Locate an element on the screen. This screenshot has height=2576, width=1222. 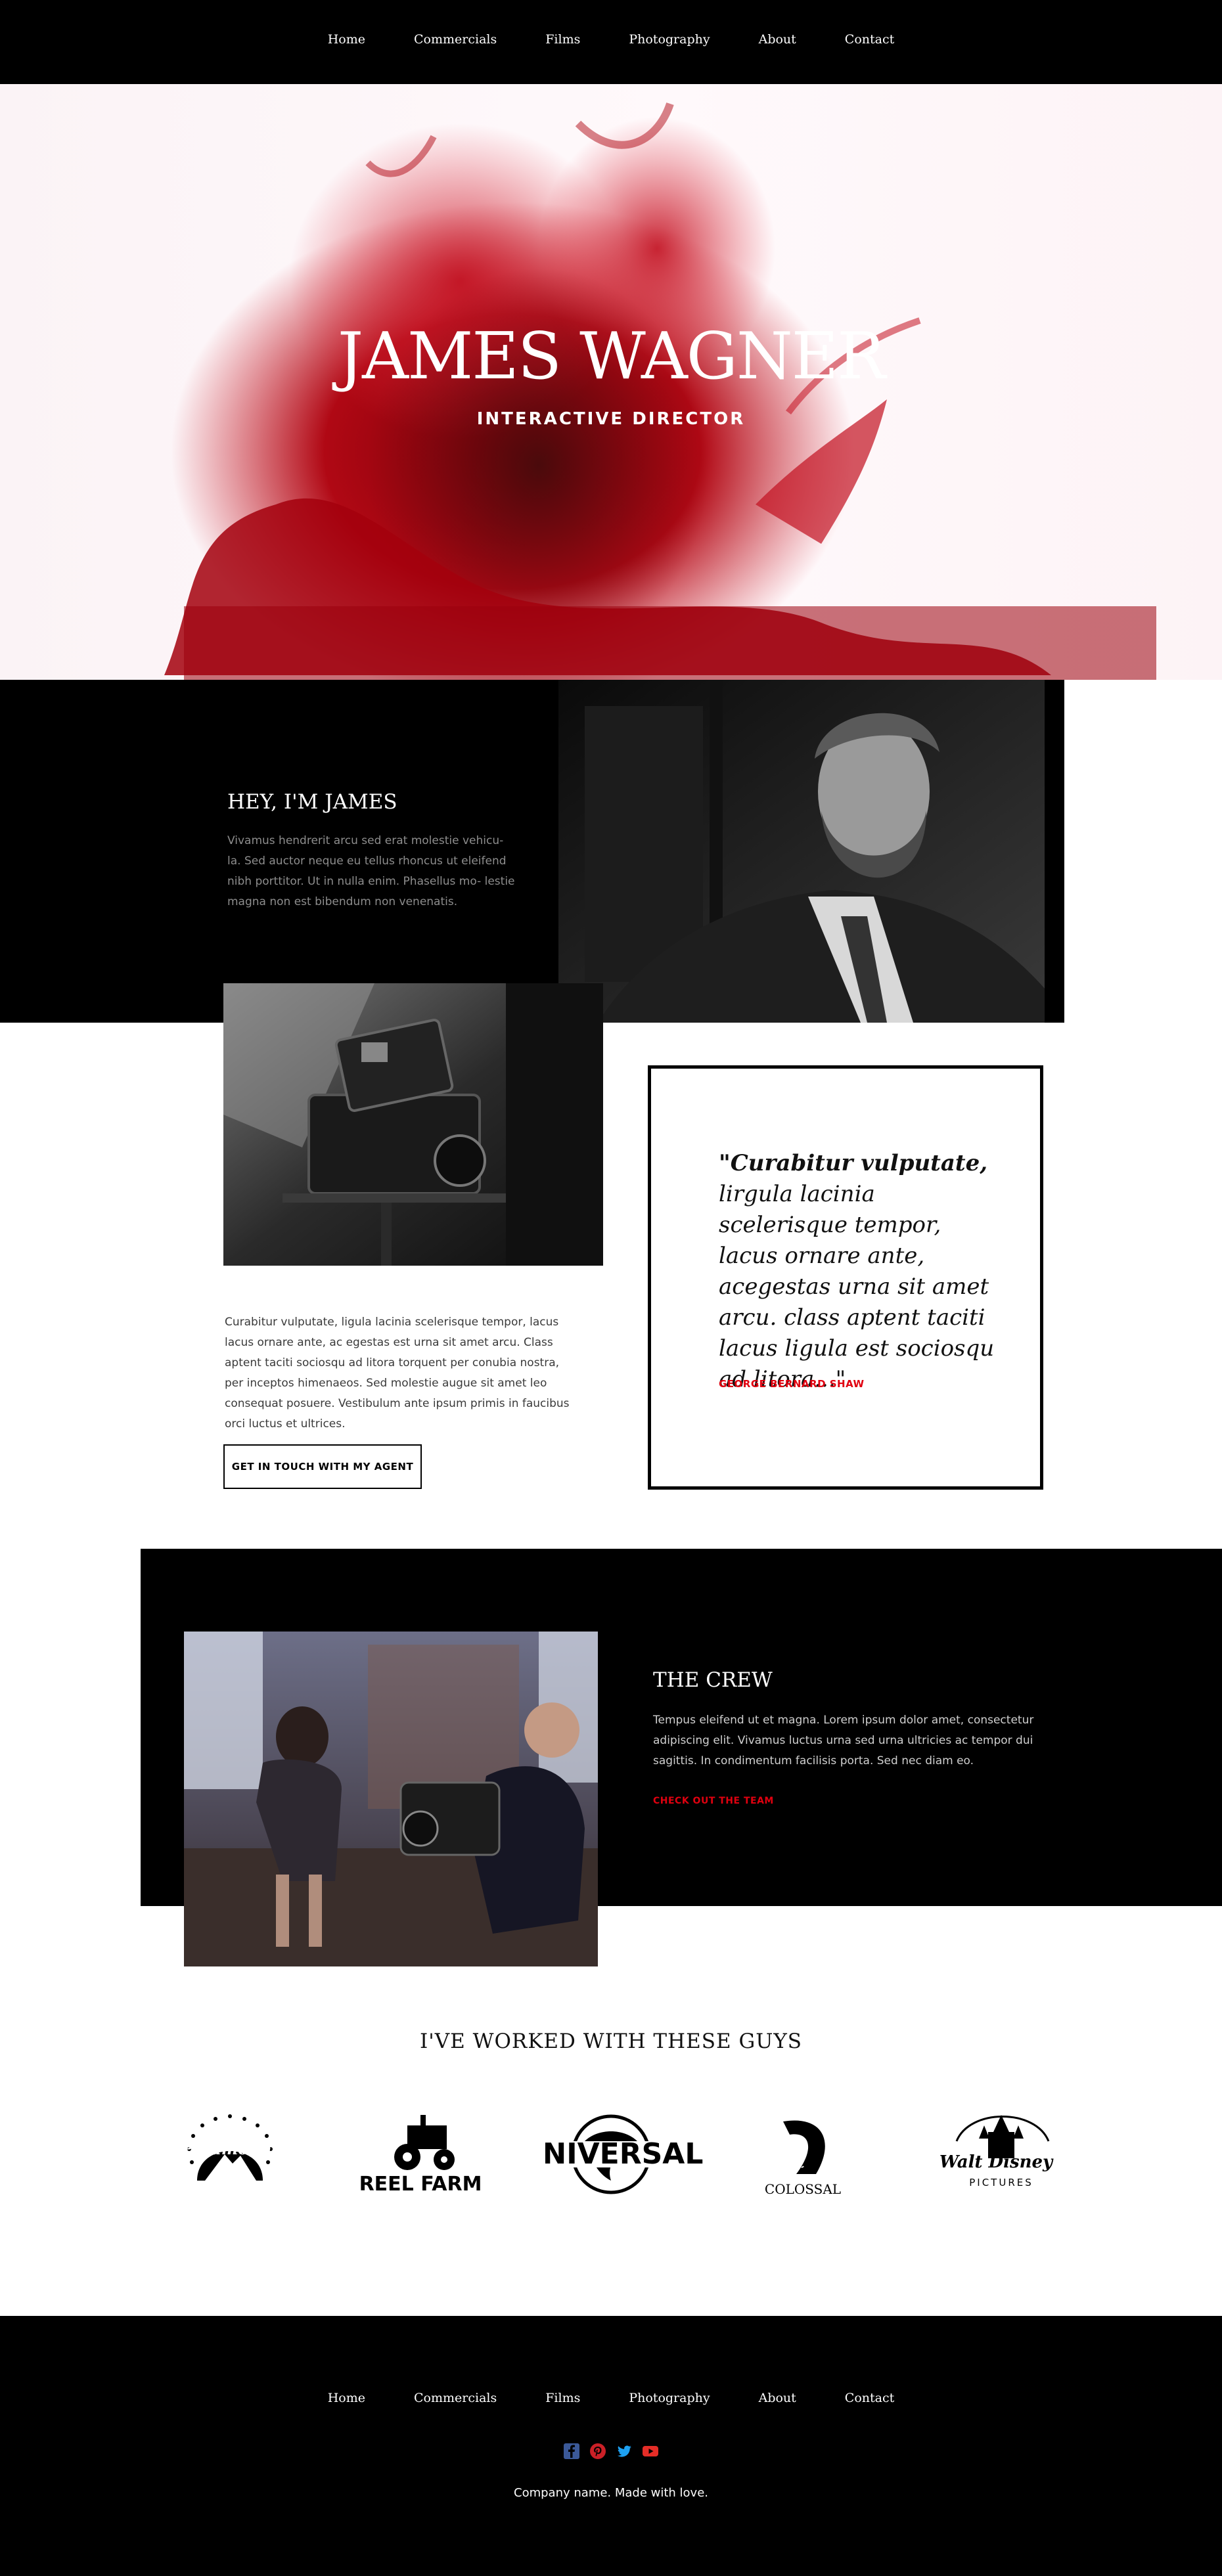
social-links is located at coordinates (611, 2451).